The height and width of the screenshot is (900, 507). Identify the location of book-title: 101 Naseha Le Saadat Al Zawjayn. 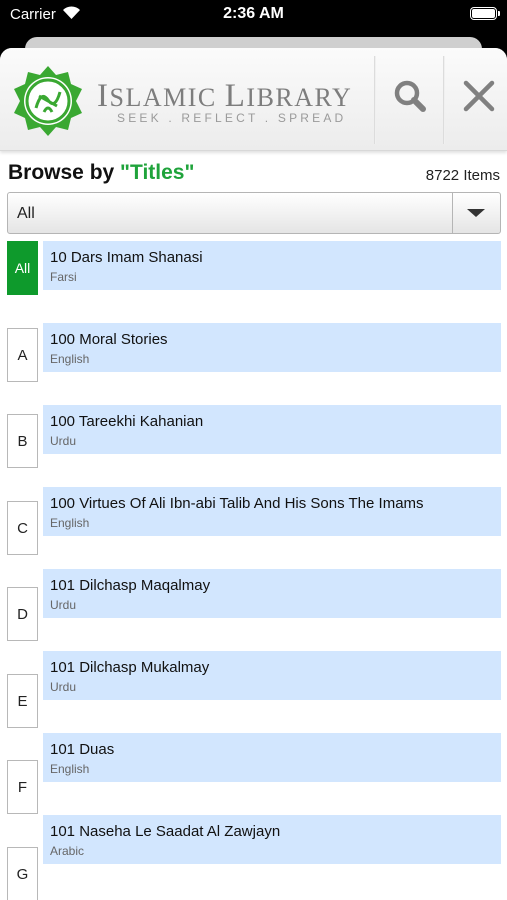
(165, 831).